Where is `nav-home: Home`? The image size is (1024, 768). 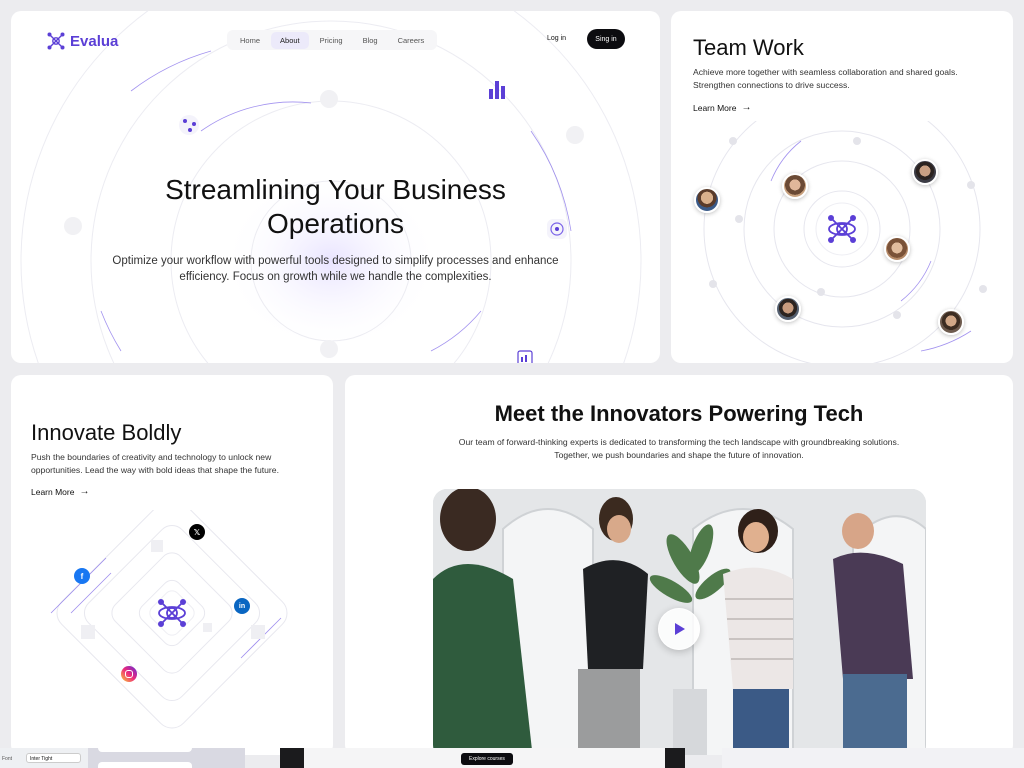
nav-home: Home is located at coordinates (250, 40).